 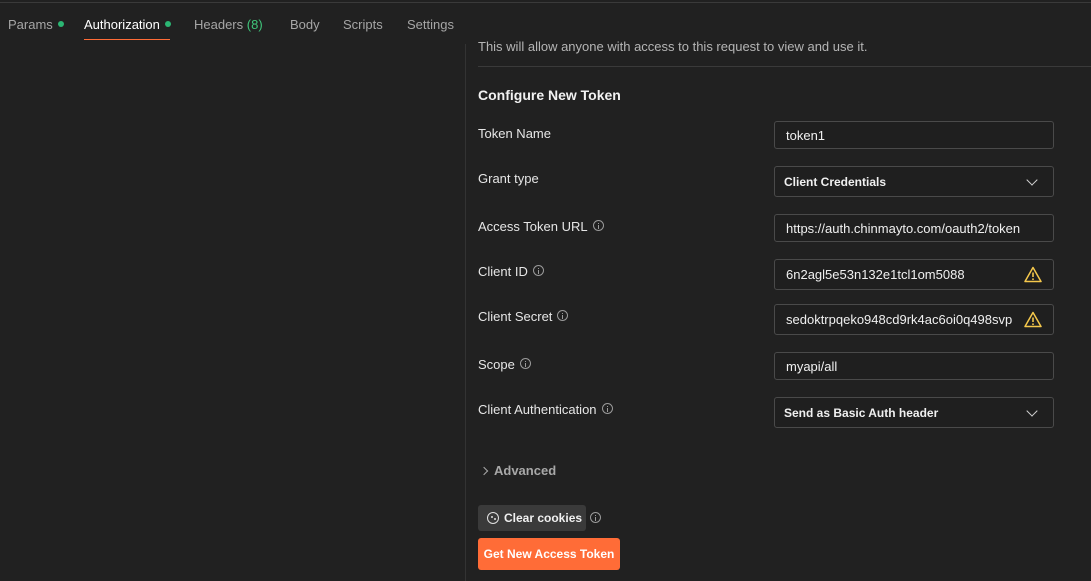 I want to click on grant-type-select: Client Credentials, so click(x=914, y=181).